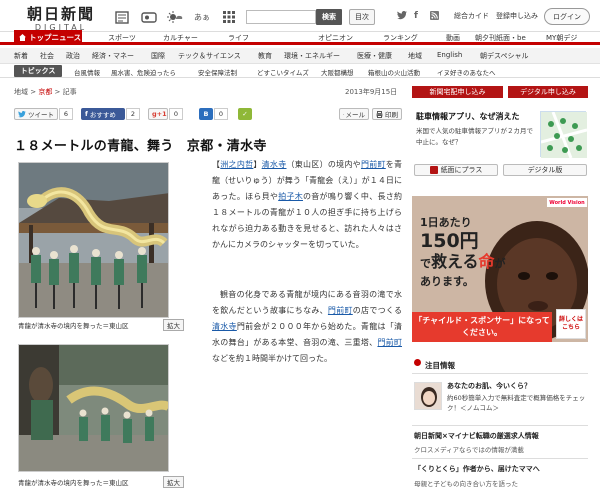  Describe the element at coordinates (500, 38) in the screenshot. I see `nav-paper: 朝夕刊紙面・be` at that location.